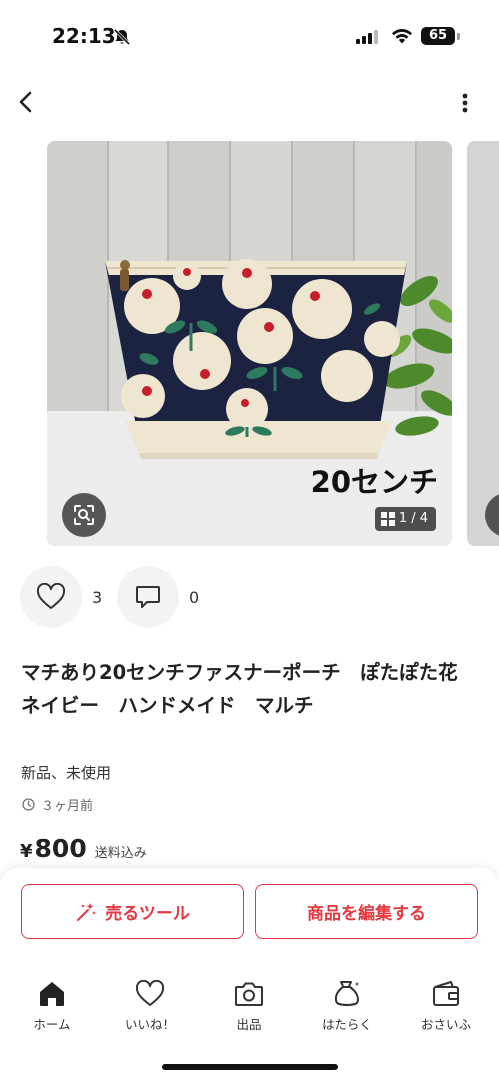 The width and height of the screenshot is (499, 1080). I want to click on comment-icon, so click(148, 597).